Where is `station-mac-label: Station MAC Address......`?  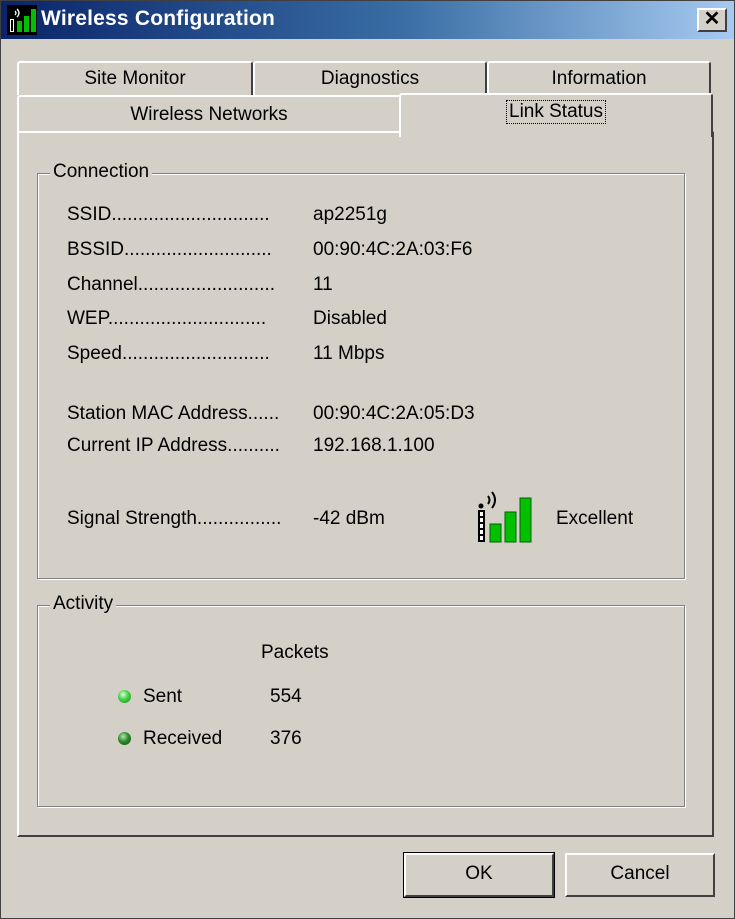 station-mac-label: Station MAC Address...... is located at coordinates (173, 413).